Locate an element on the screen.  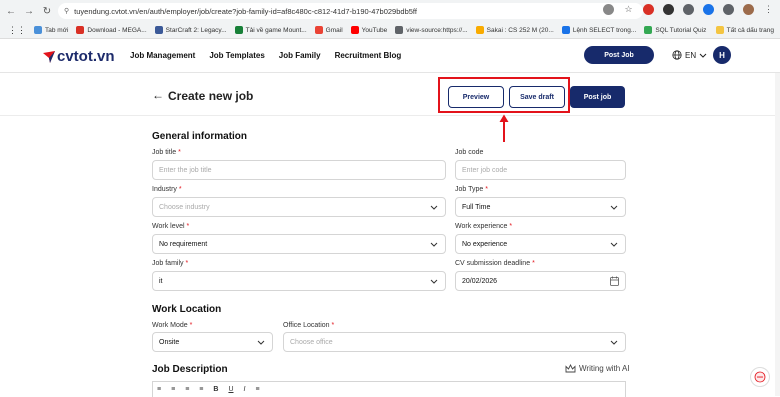
work-experience-label: Work experience * is located at coordinates (484, 226).